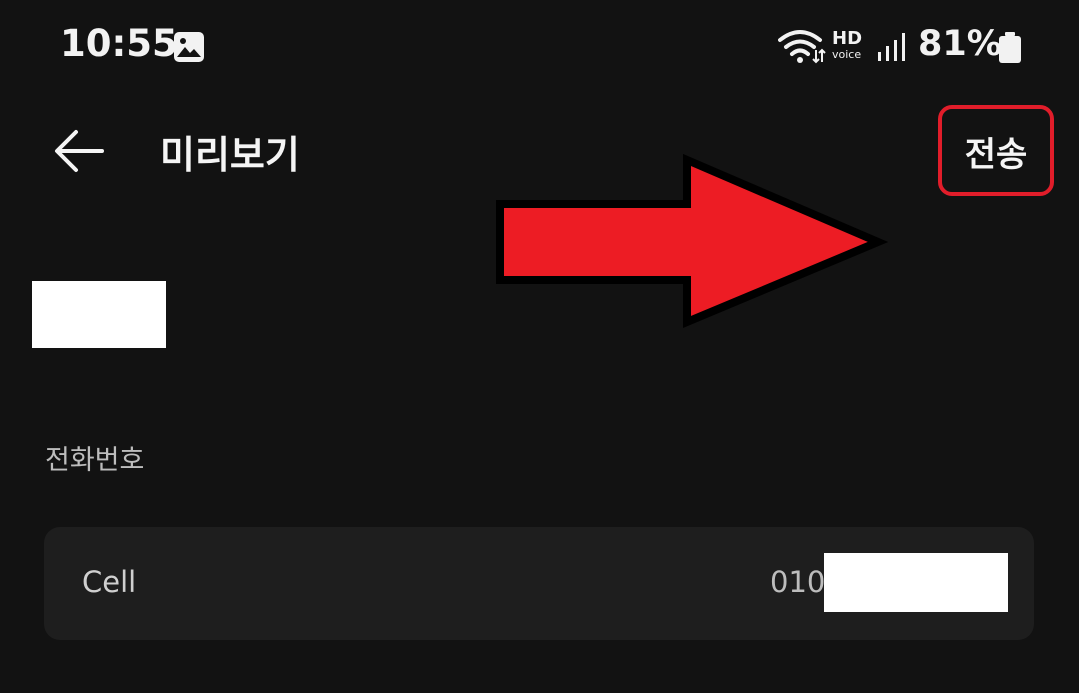 Image resolution: width=1079 pixels, height=693 pixels. I want to click on back-arrow-icon, so click(79, 151).